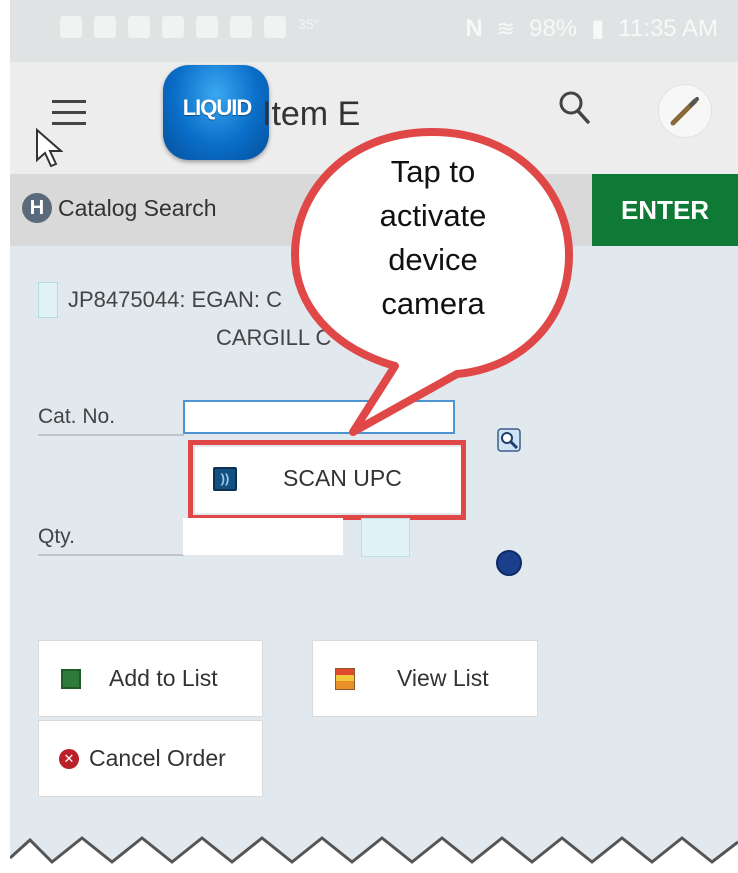 The height and width of the screenshot is (873, 738). I want to click on qty-label: Qty., so click(56, 536).